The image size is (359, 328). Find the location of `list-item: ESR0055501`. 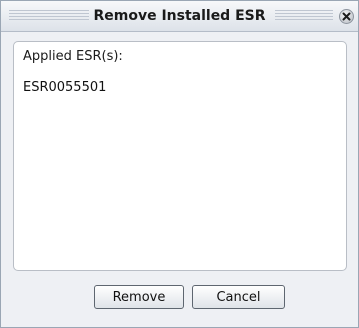

list-item: ESR0055501 is located at coordinates (64, 87).